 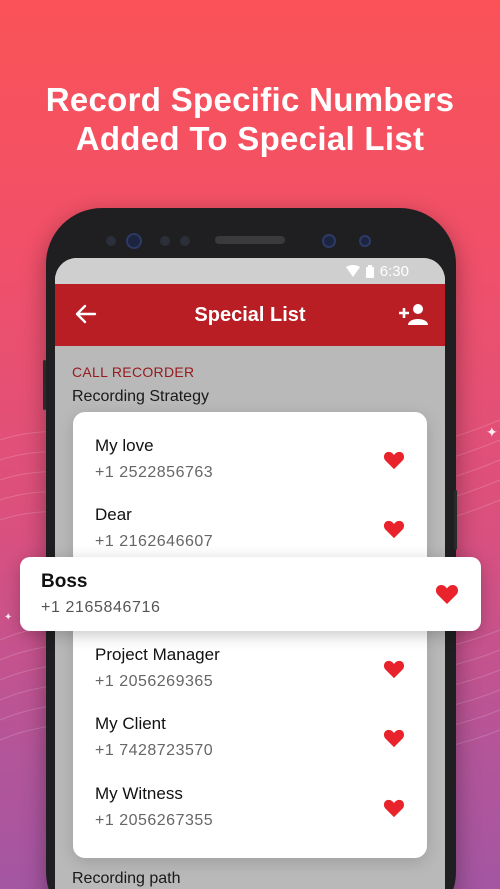 What do you see at coordinates (414, 314) in the screenshot?
I see `add-user-icon` at bounding box center [414, 314].